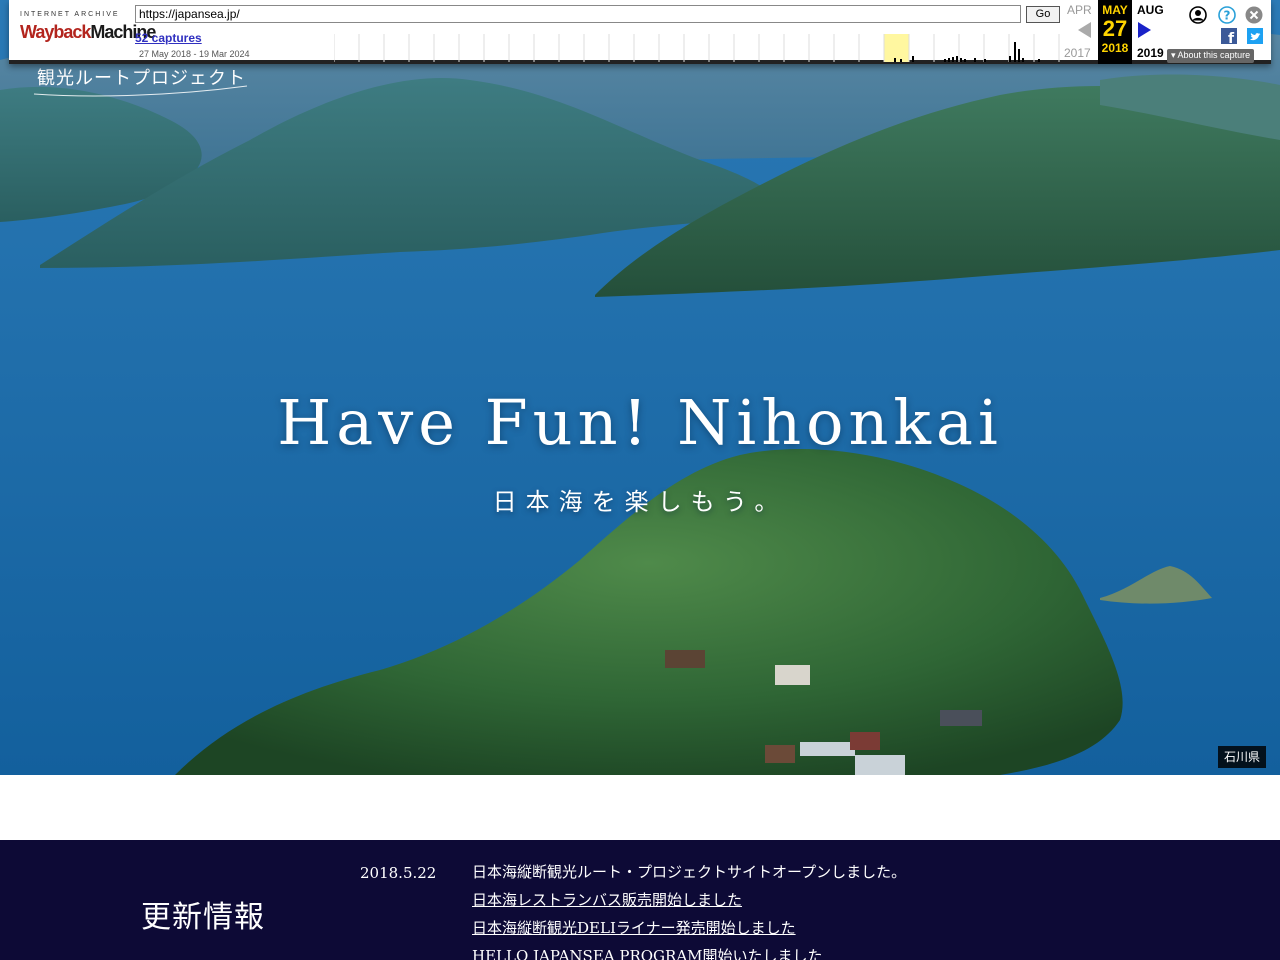  I want to click on logo-swoosh-icon, so click(140, 91).